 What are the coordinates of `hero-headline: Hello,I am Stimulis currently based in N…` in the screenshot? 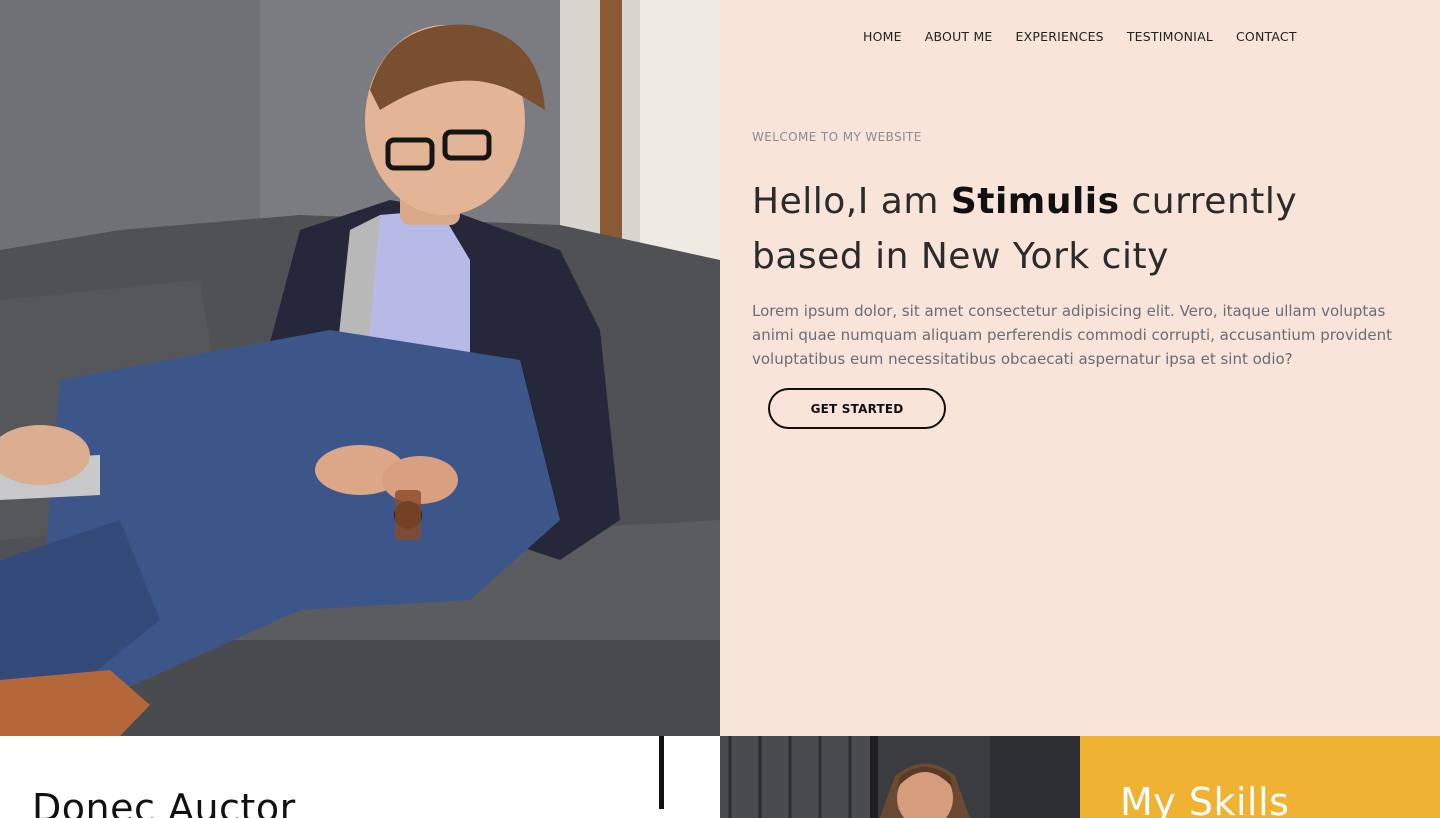 It's located at (1082, 229).